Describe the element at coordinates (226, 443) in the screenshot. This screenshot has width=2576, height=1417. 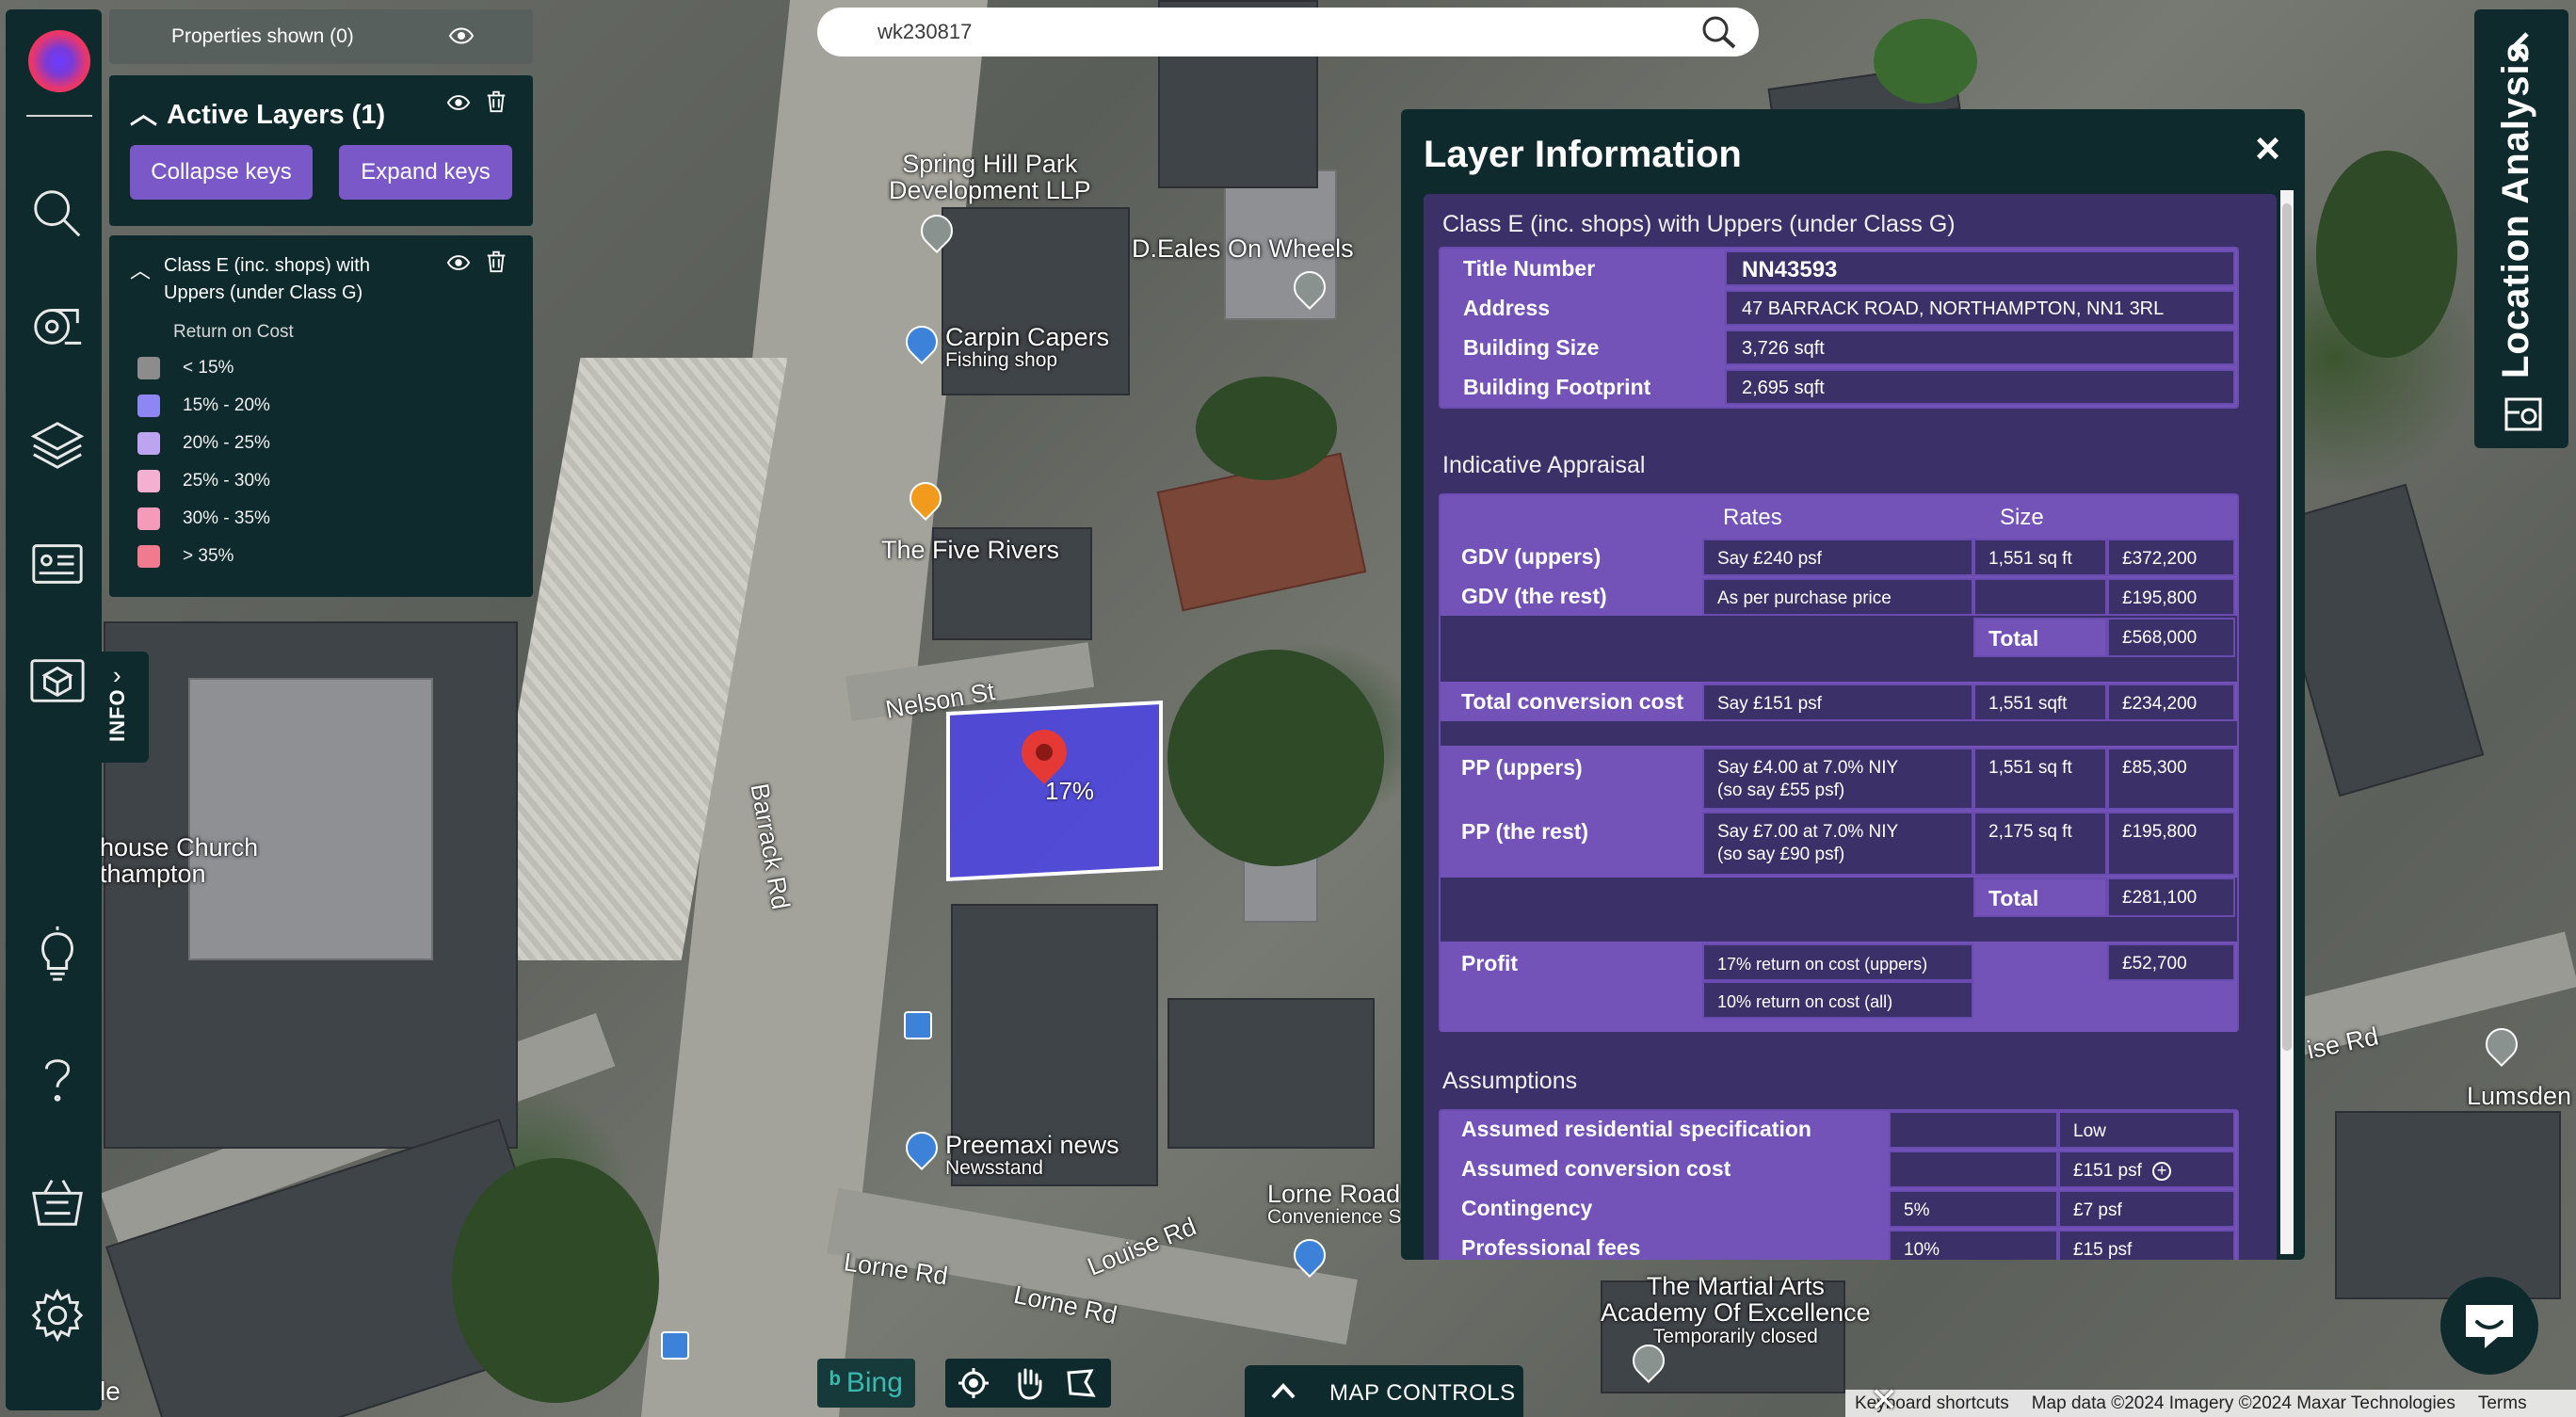
I see `legend-label: 20% - 25%` at that location.